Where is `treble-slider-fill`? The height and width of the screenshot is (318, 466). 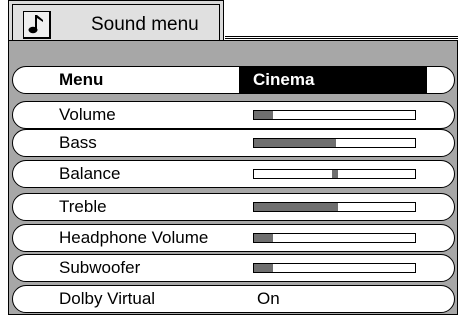
treble-slider-fill is located at coordinates (296, 207).